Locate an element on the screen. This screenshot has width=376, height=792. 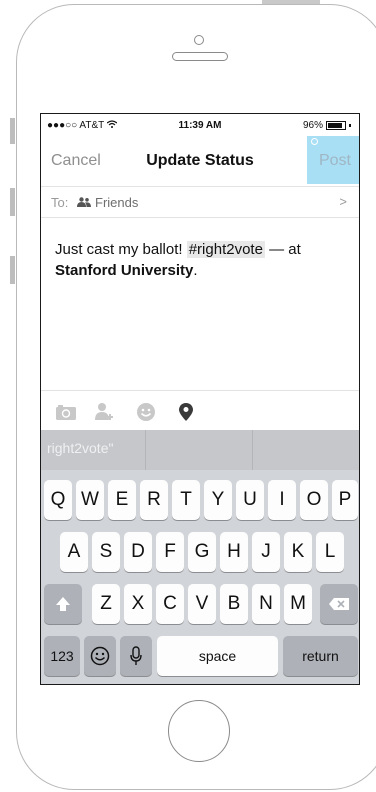
post-button: Post is located at coordinates (335, 161).